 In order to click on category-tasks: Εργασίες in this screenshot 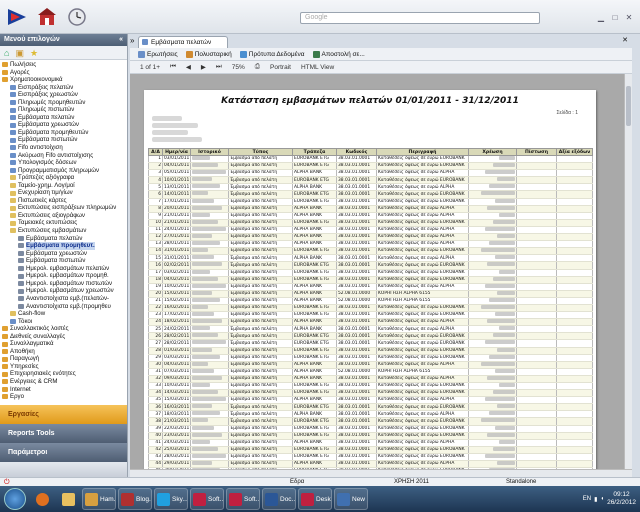, I will do `click(63, 414)`.